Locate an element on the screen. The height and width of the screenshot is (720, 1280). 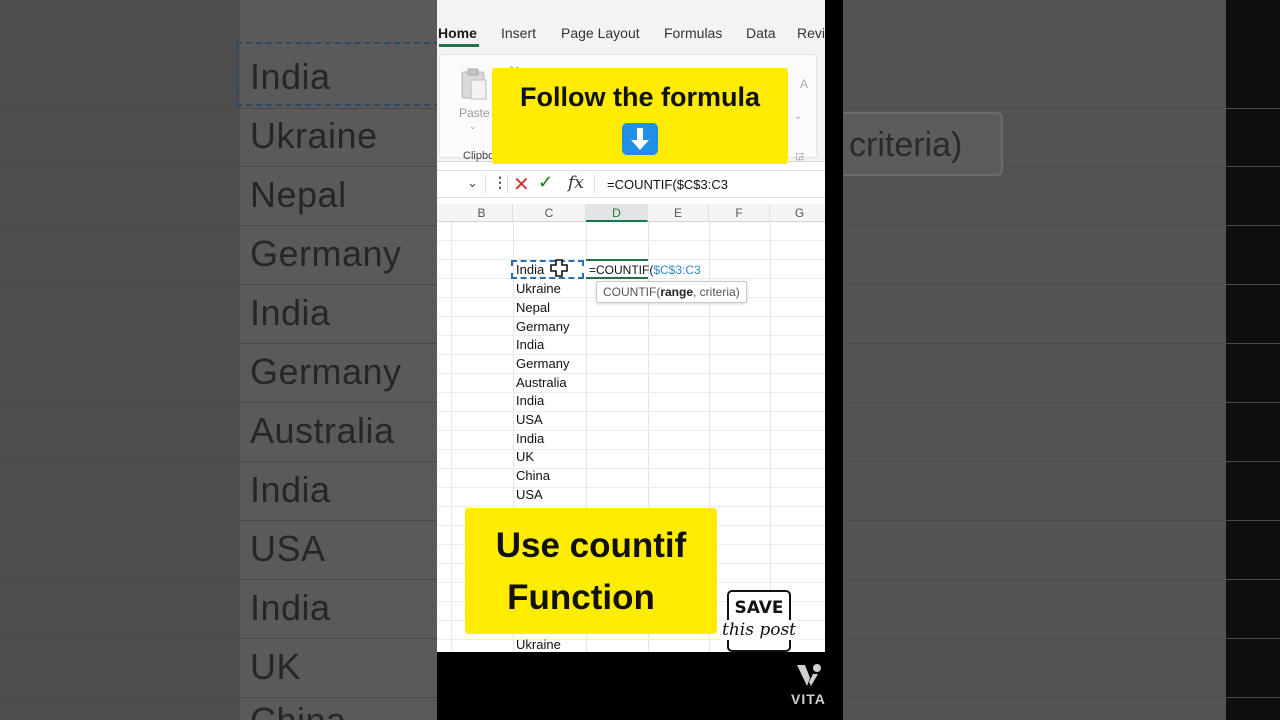
cancel-icon: ✕ is located at coordinates (521, 184).